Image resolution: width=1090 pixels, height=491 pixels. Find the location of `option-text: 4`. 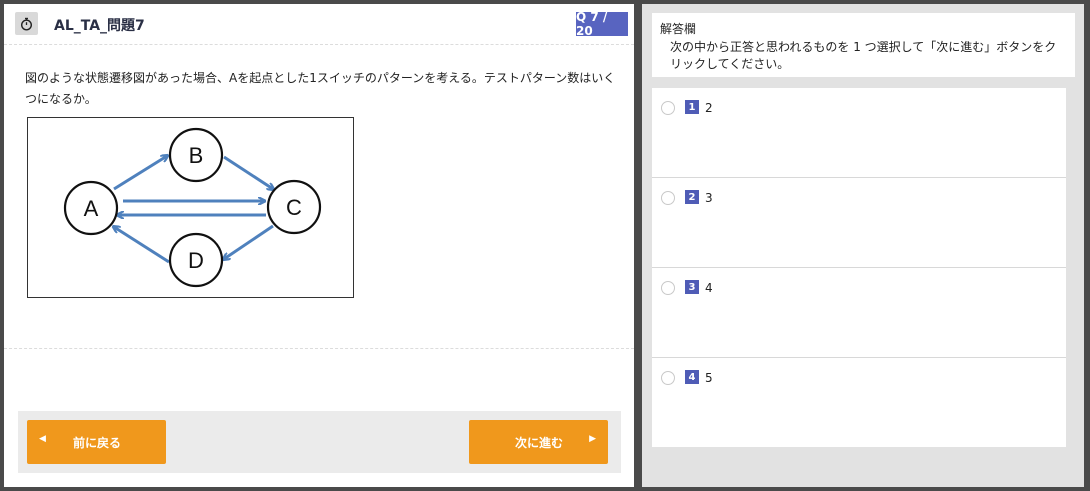

option-text: 4 is located at coordinates (709, 288).